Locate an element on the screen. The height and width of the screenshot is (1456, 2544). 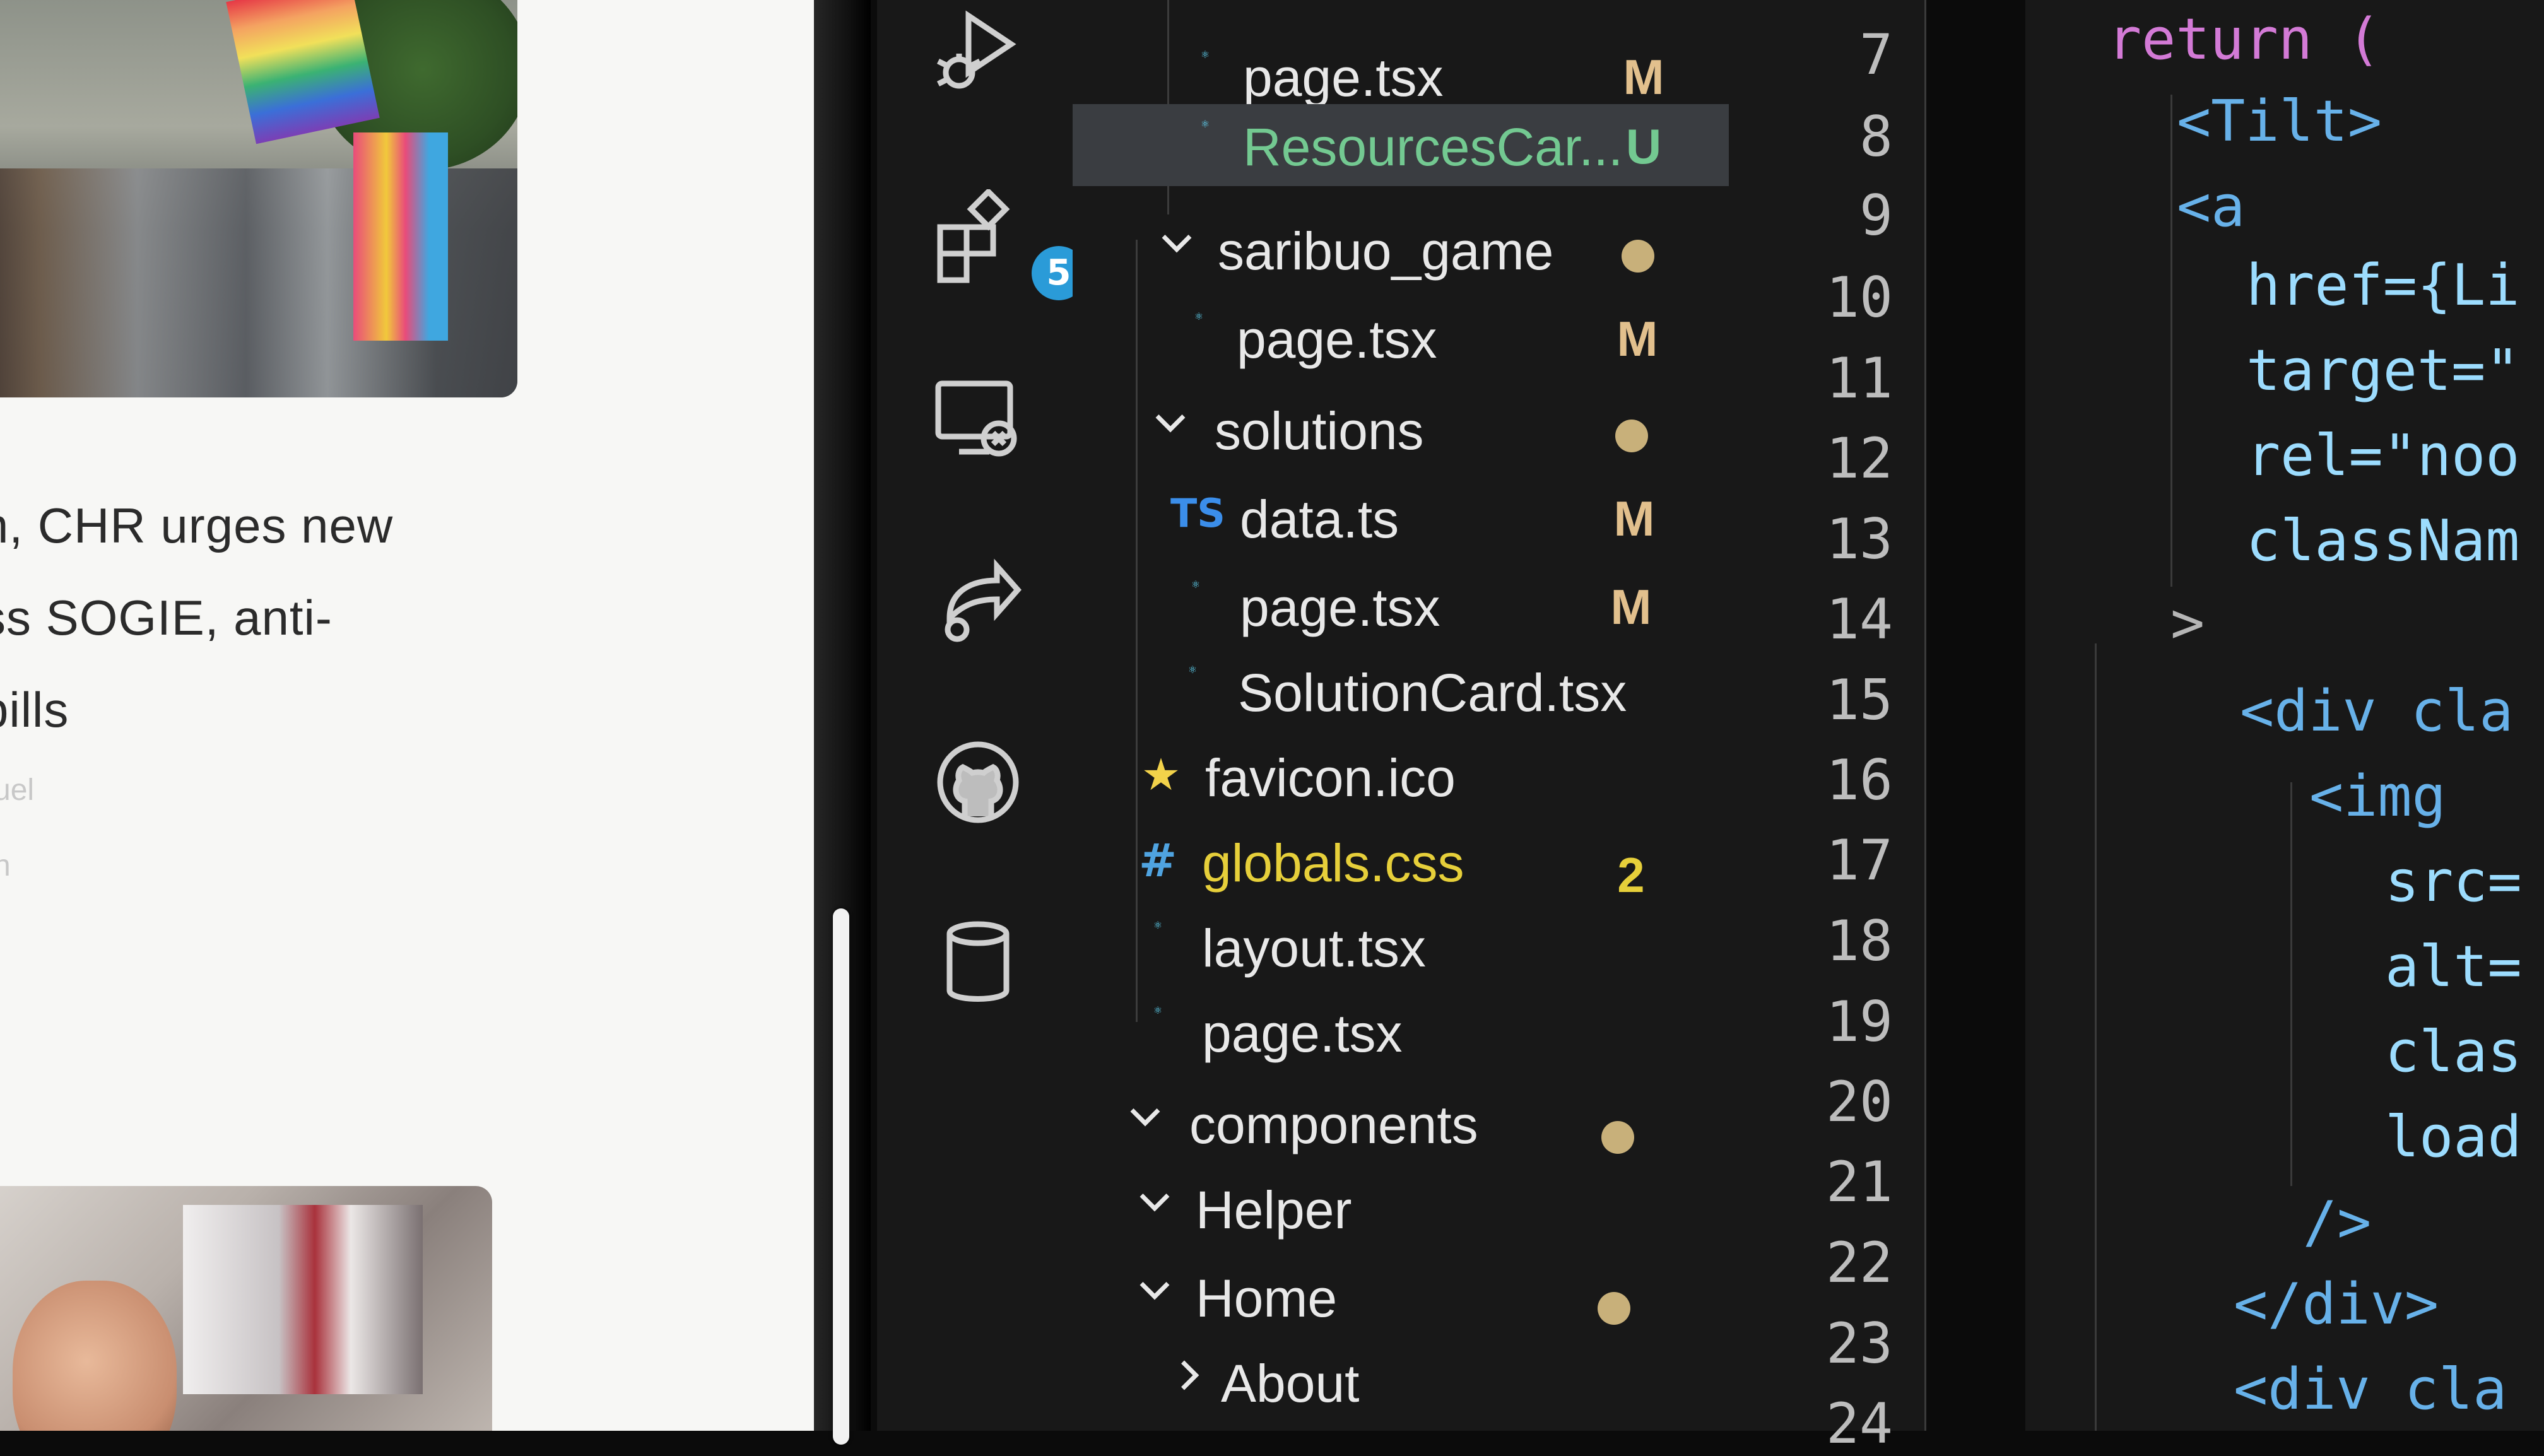
activity-bar: 5 is located at coordinates (981, 715).